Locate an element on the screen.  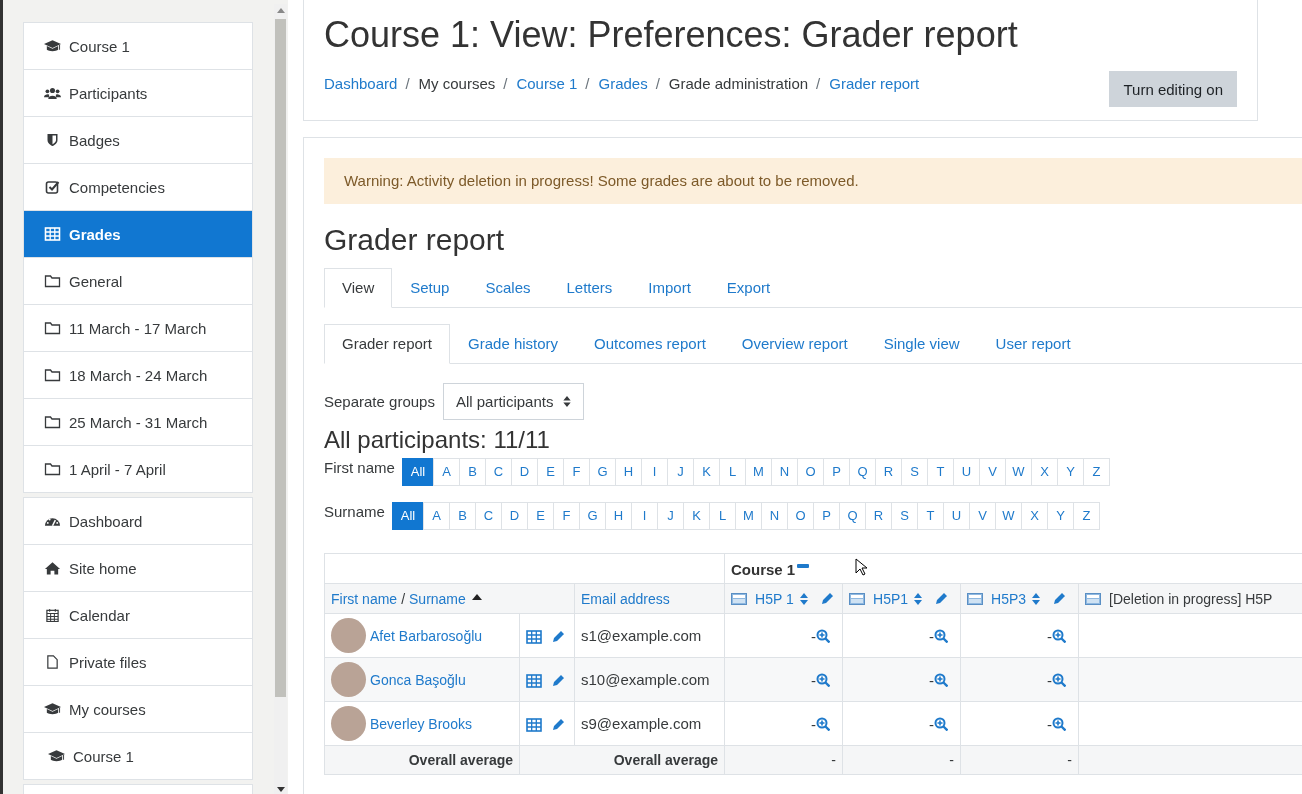
turn-editing-on-button: Turn editing on is located at coordinates (1173, 89).